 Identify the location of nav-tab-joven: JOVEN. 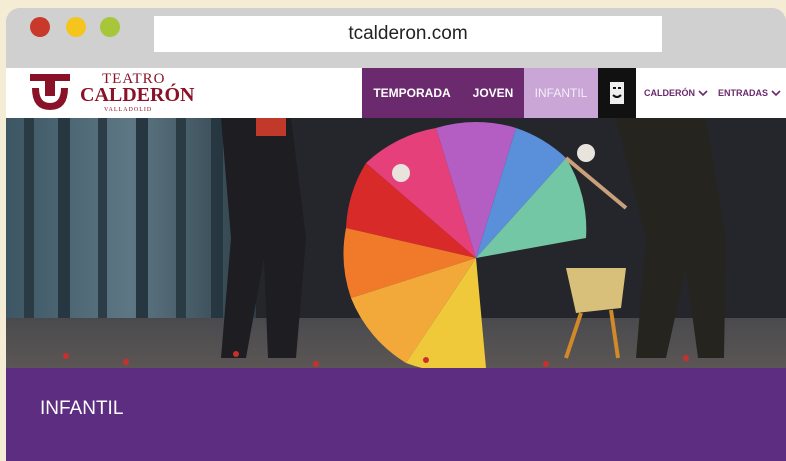
(493, 93).